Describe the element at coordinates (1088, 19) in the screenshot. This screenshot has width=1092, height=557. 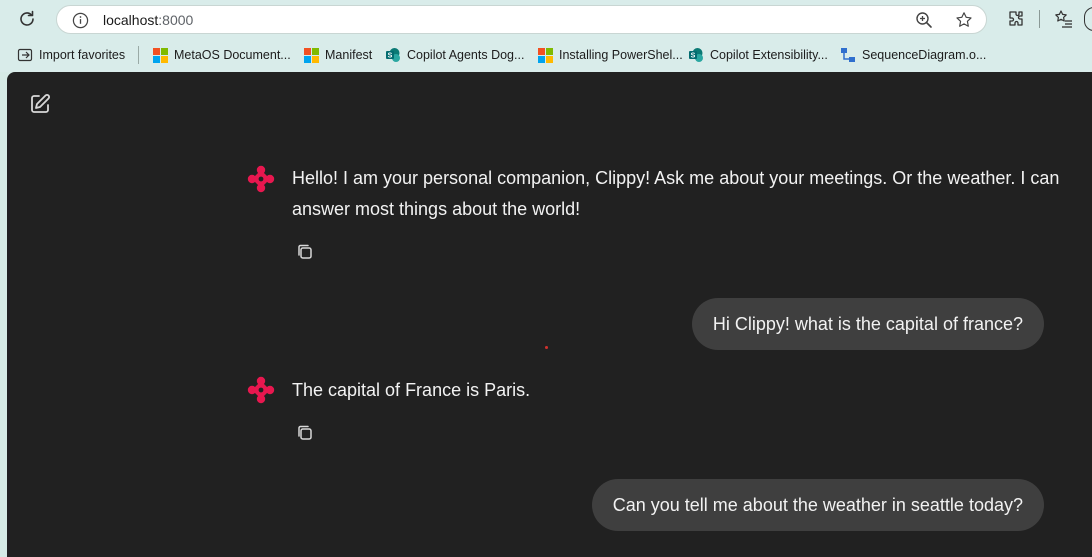
I see `profile-button` at that location.